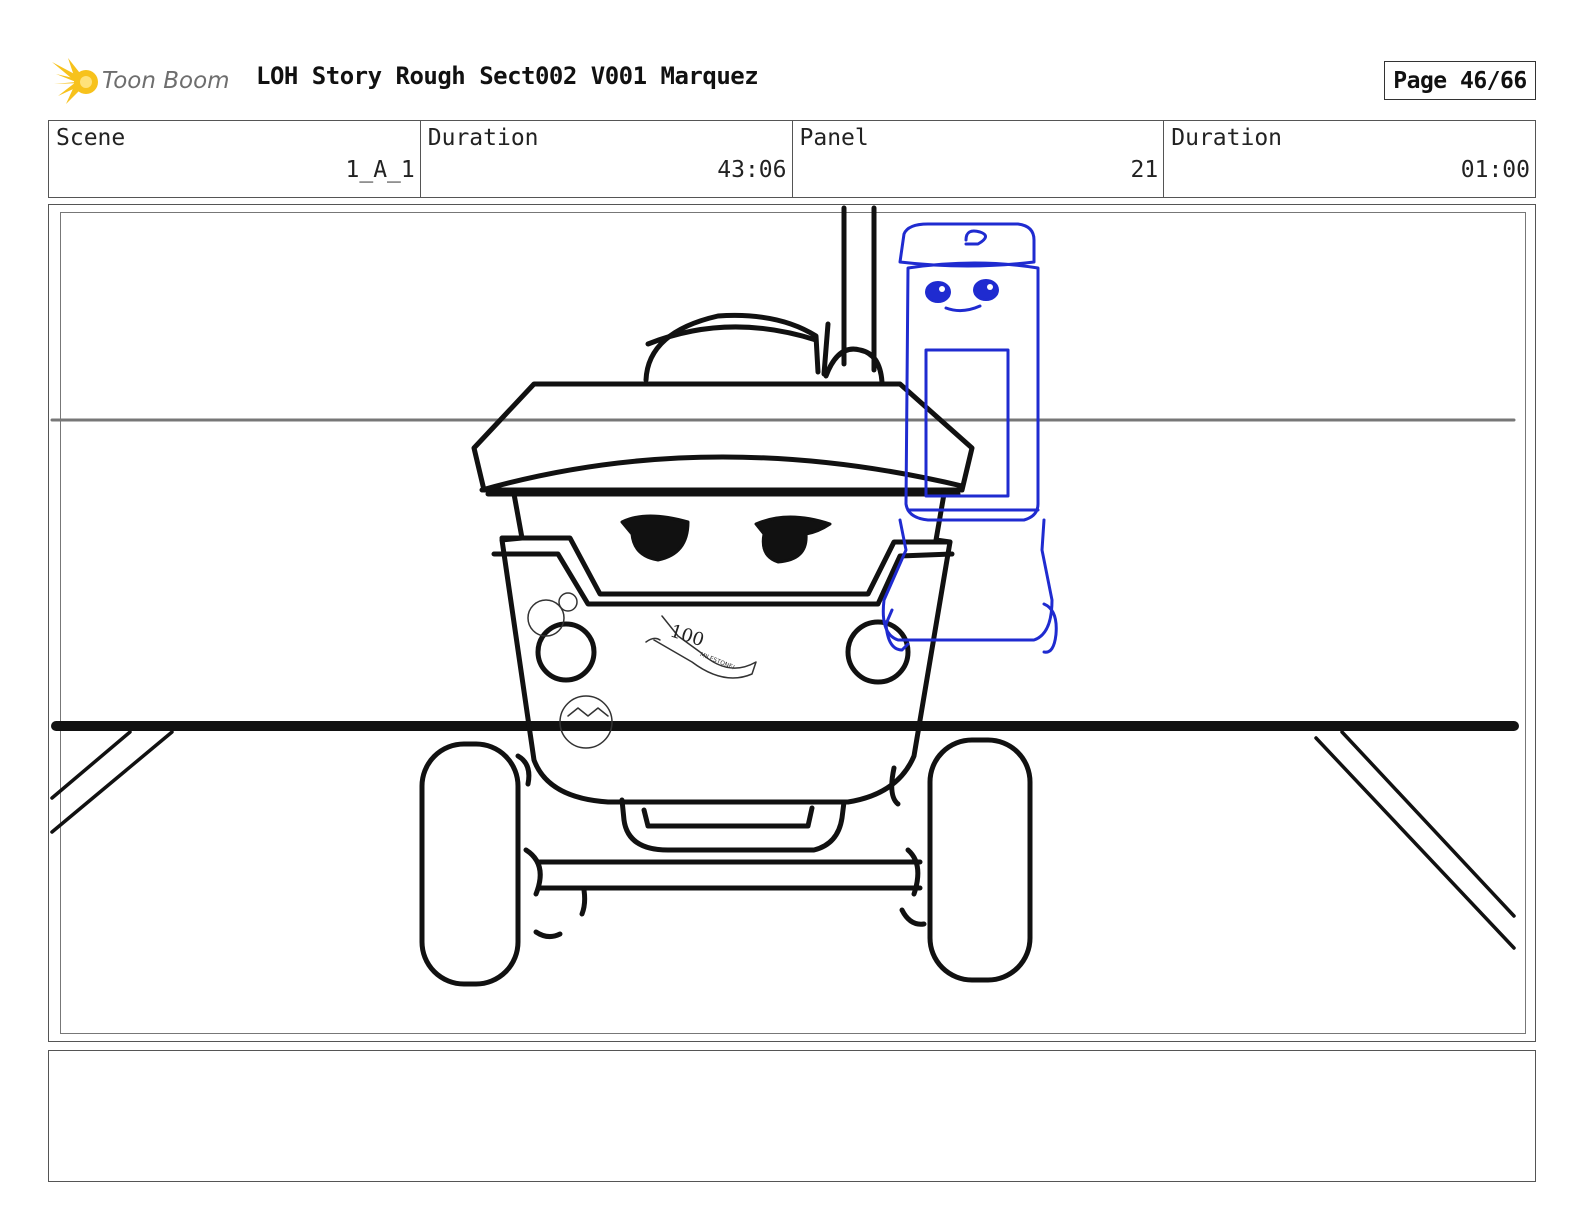 The height and width of the screenshot is (1224, 1584). I want to click on panel-duration-value: 01:00, so click(1495, 170).